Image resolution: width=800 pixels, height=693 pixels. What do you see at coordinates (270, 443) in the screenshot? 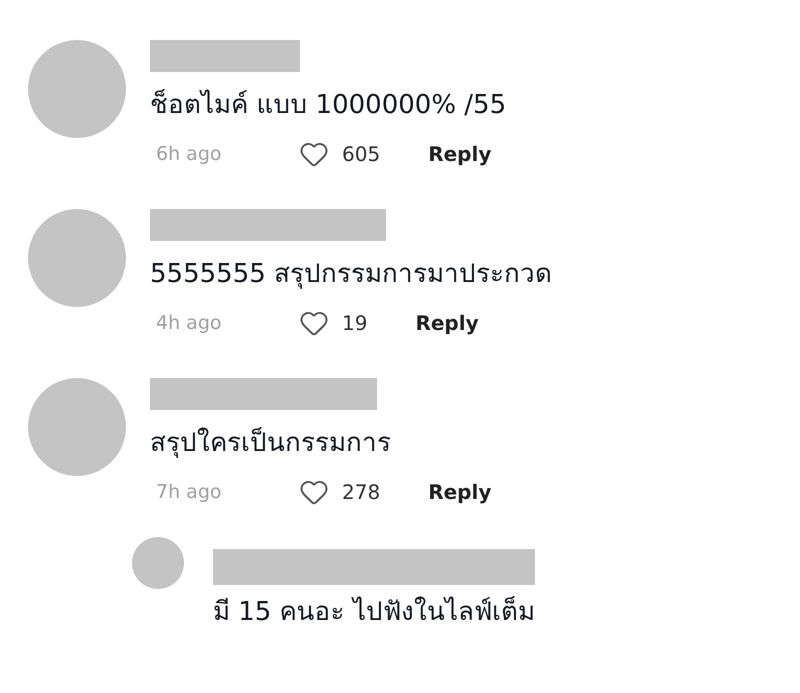
I see `comment-text: สรุปใครเป็นกรรมการ` at bounding box center [270, 443].